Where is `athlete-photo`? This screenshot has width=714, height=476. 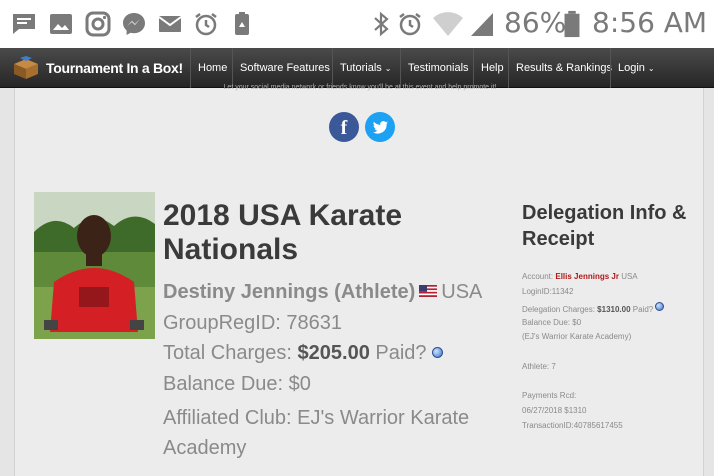 athlete-photo is located at coordinates (94, 265).